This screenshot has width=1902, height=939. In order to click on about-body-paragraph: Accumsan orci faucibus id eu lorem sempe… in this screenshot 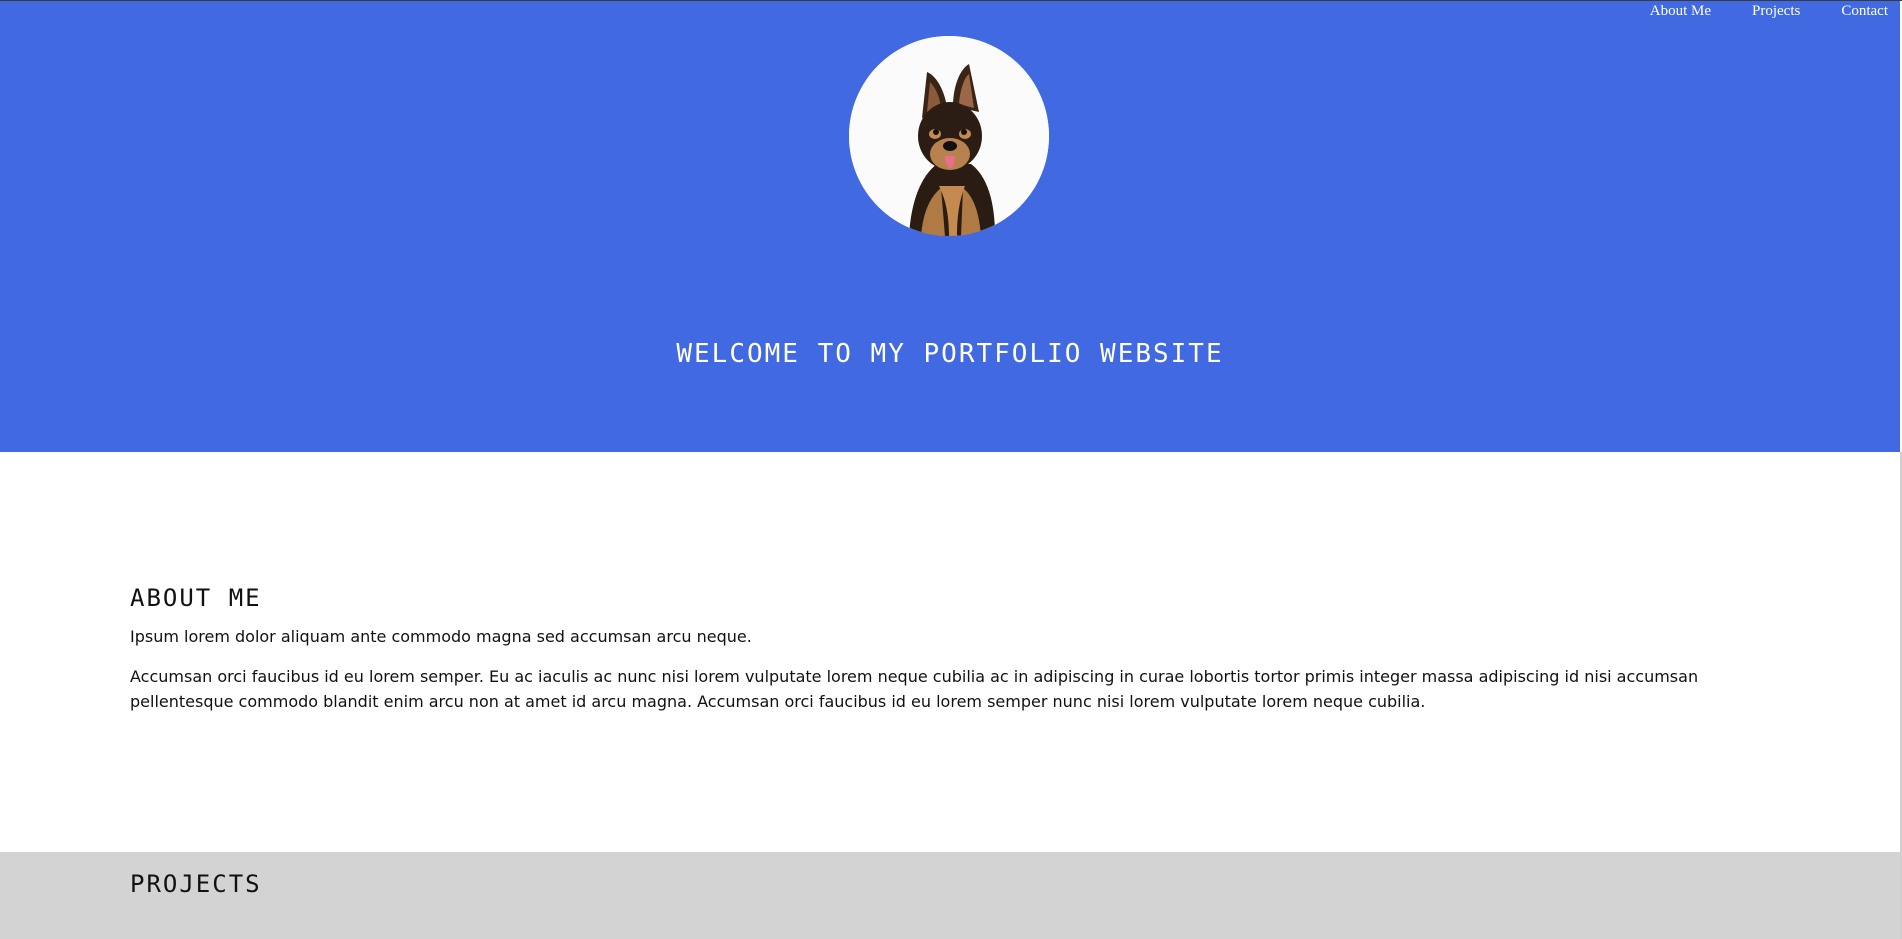, I will do `click(914, 689)`.